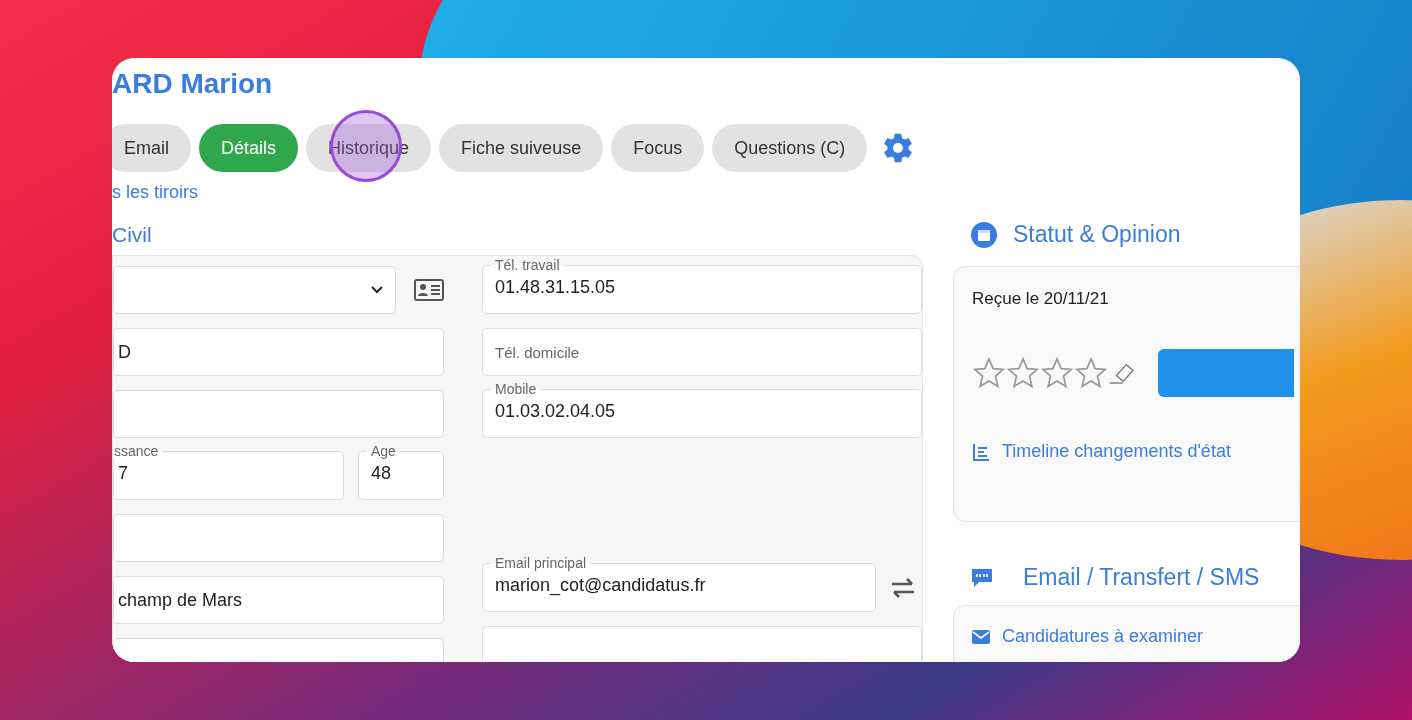 The image size is (1412, 720). I want to click on mailbox-link: Candidatures à examiner, so click(1088, 636).